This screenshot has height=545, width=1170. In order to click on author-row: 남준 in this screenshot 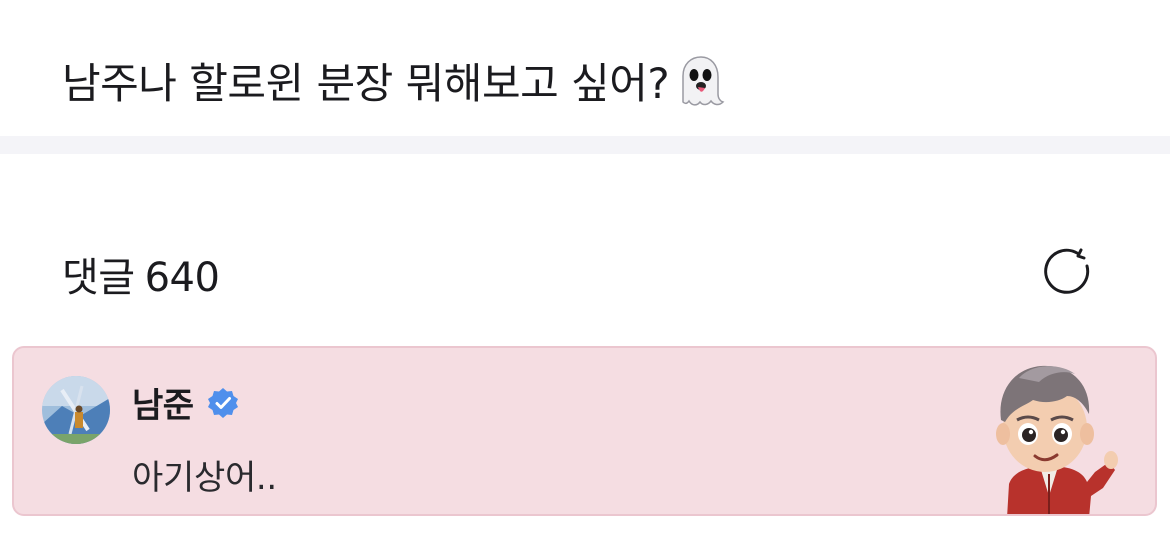, I will do `click(186, 402)`.